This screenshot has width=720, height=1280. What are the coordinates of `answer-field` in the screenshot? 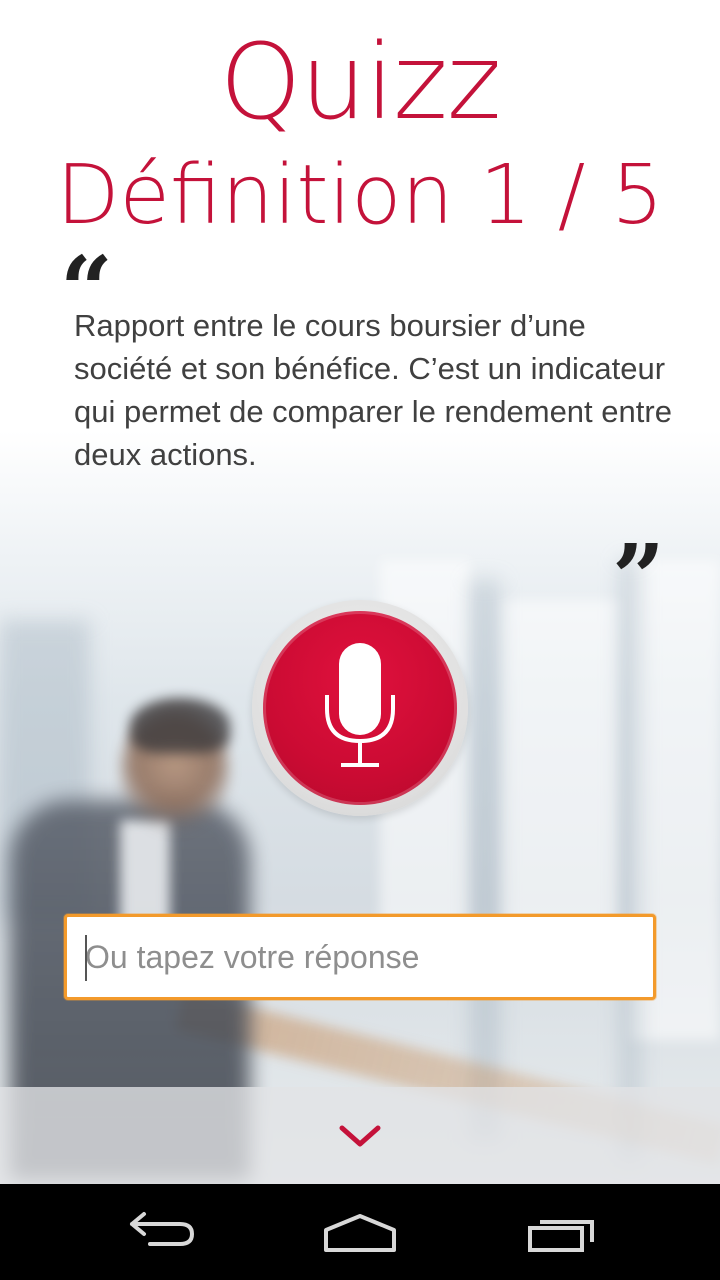 It's located at (360, 957).